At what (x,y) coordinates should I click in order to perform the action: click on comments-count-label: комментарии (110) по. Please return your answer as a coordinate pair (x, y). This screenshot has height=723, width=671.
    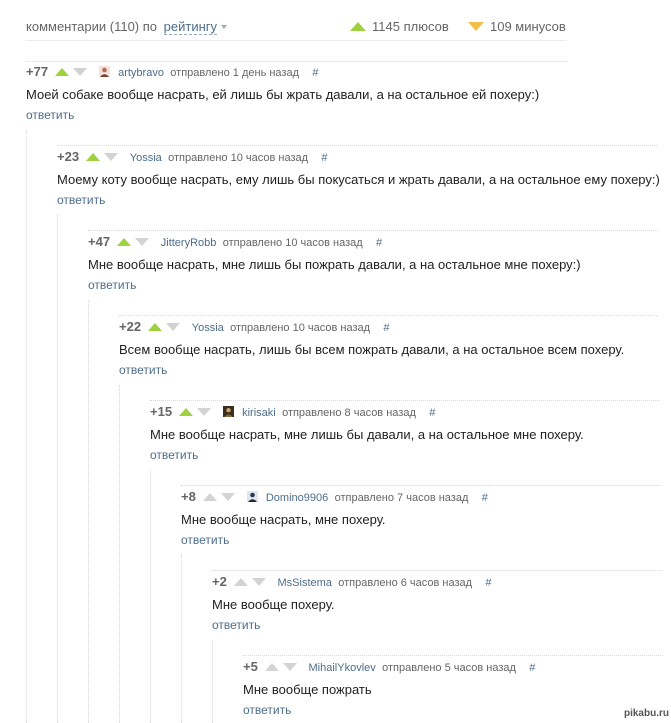
    Looking at the image, I should click on (92, 26).